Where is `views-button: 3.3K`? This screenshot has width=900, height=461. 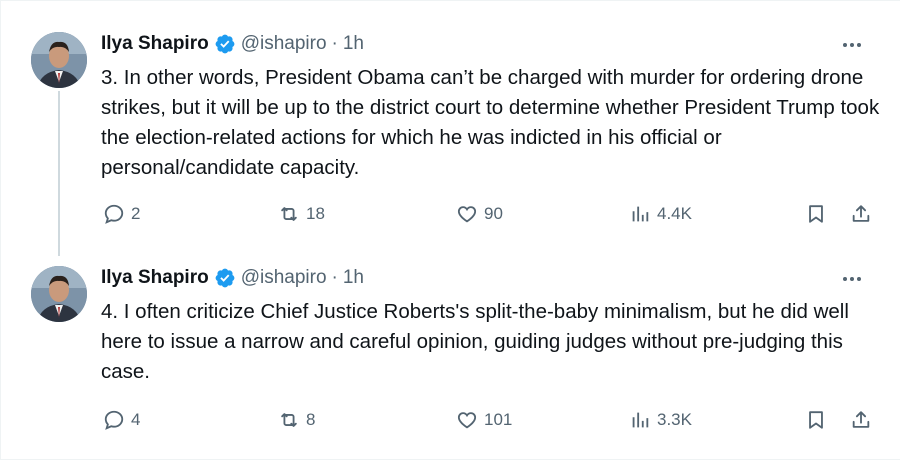
views-button: 3.3K is located at coordinates (660, 420).